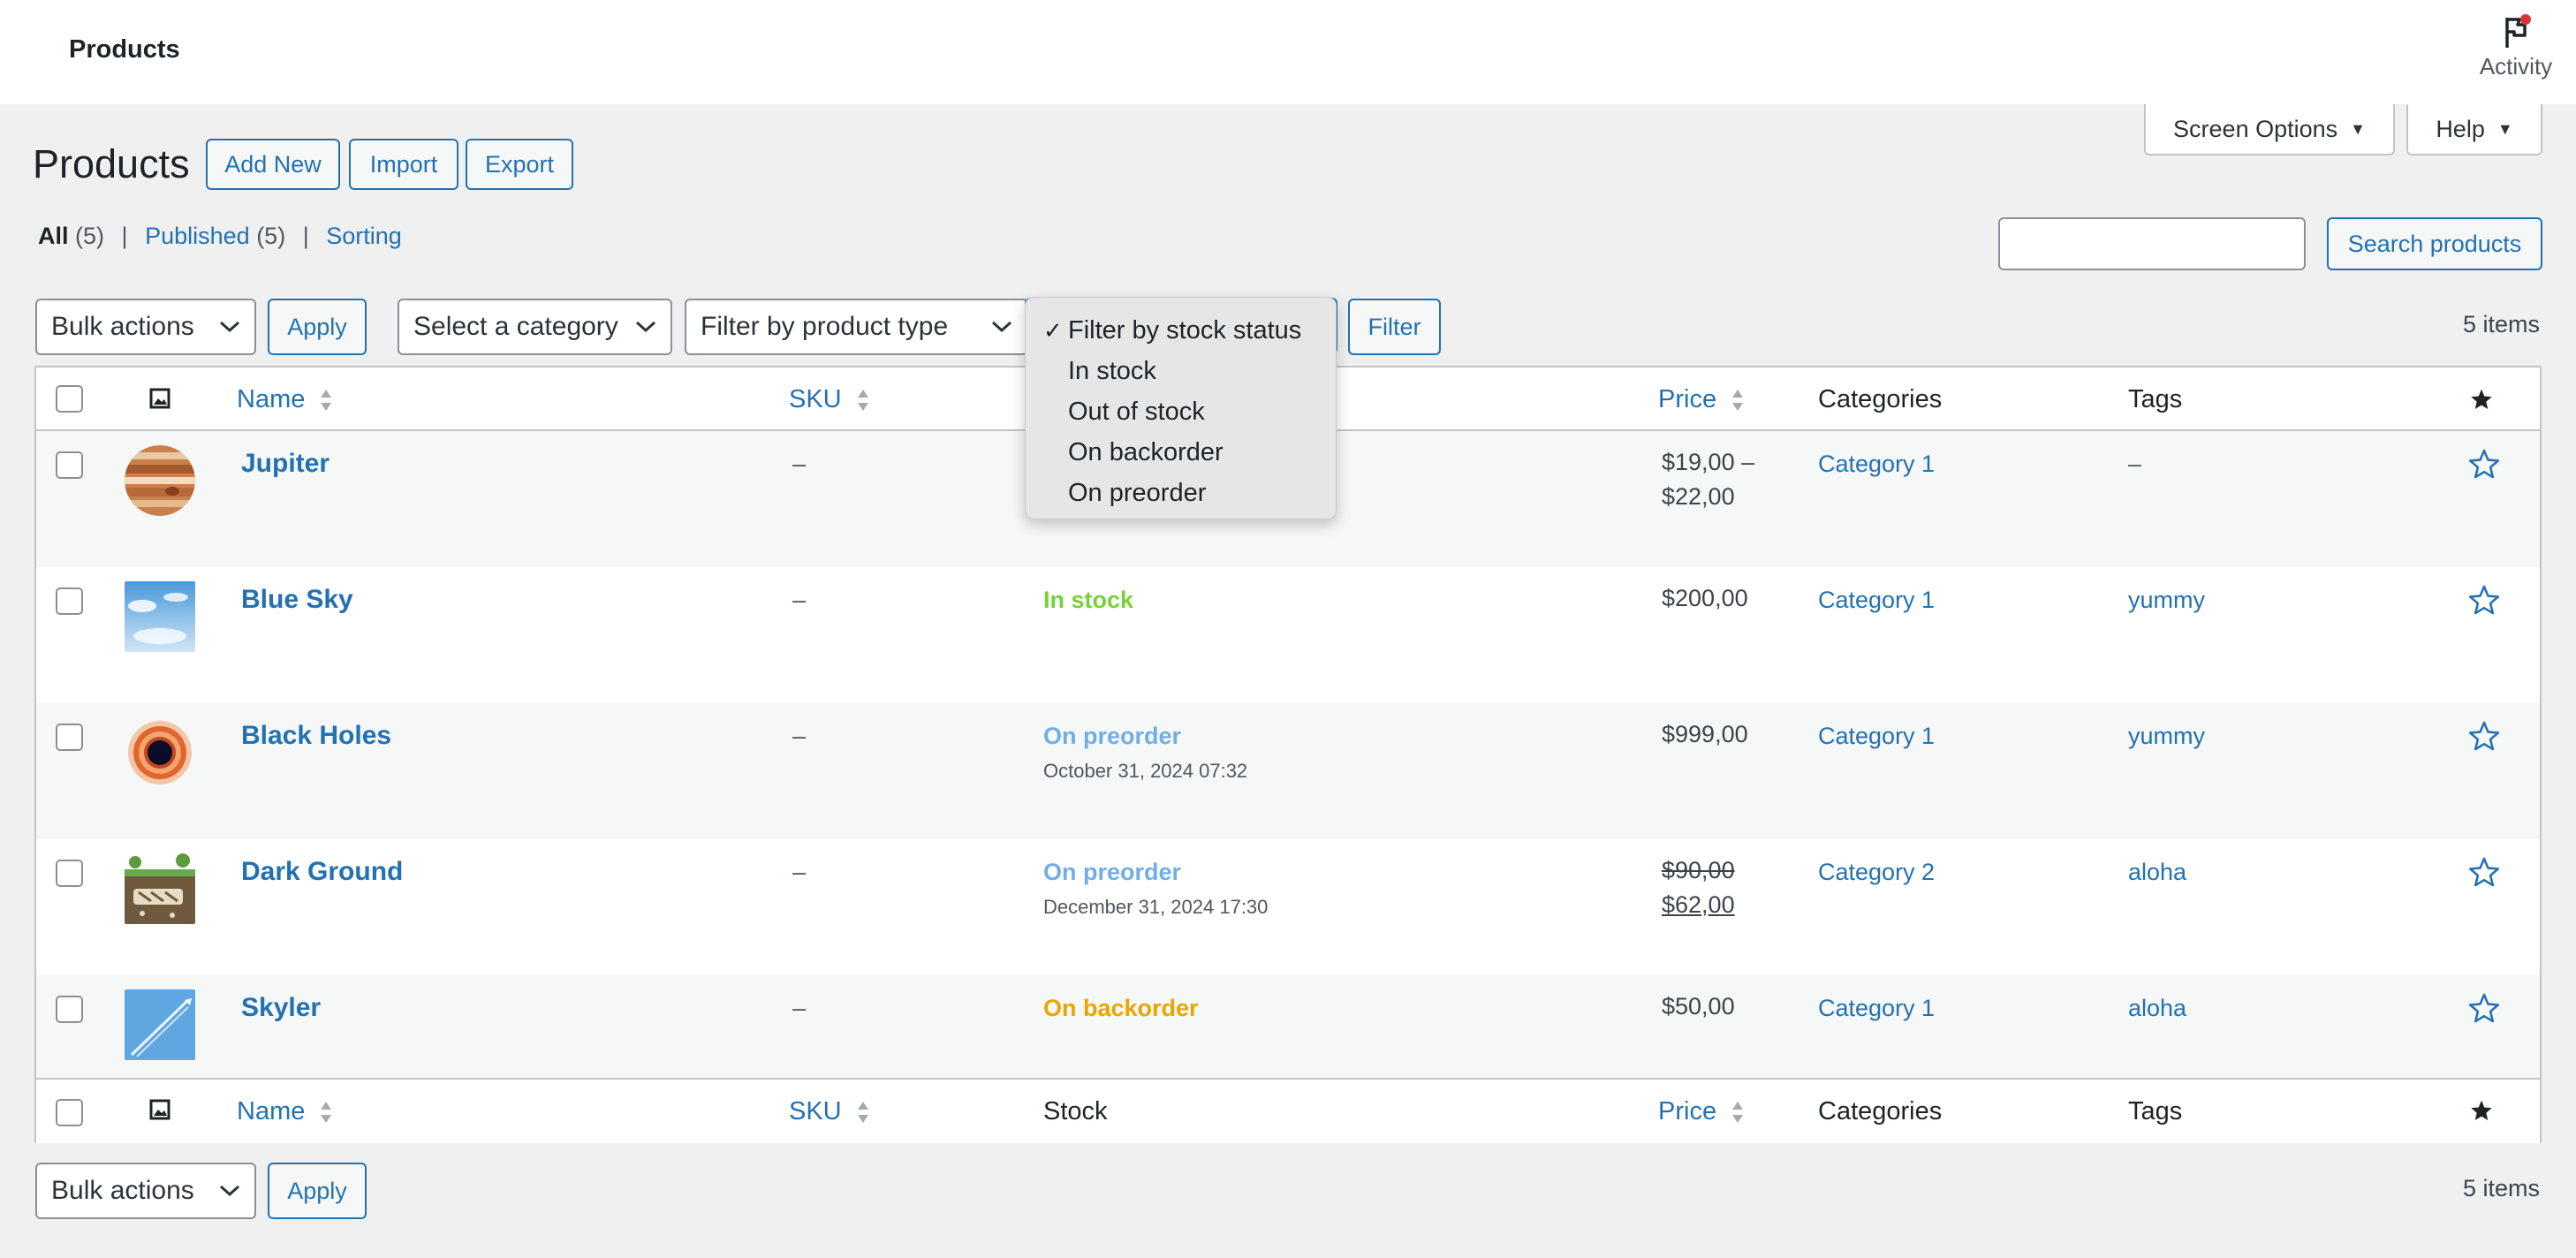 The image size is (2576, 1258). I want to click on import-button: Import, so click(404, 164).